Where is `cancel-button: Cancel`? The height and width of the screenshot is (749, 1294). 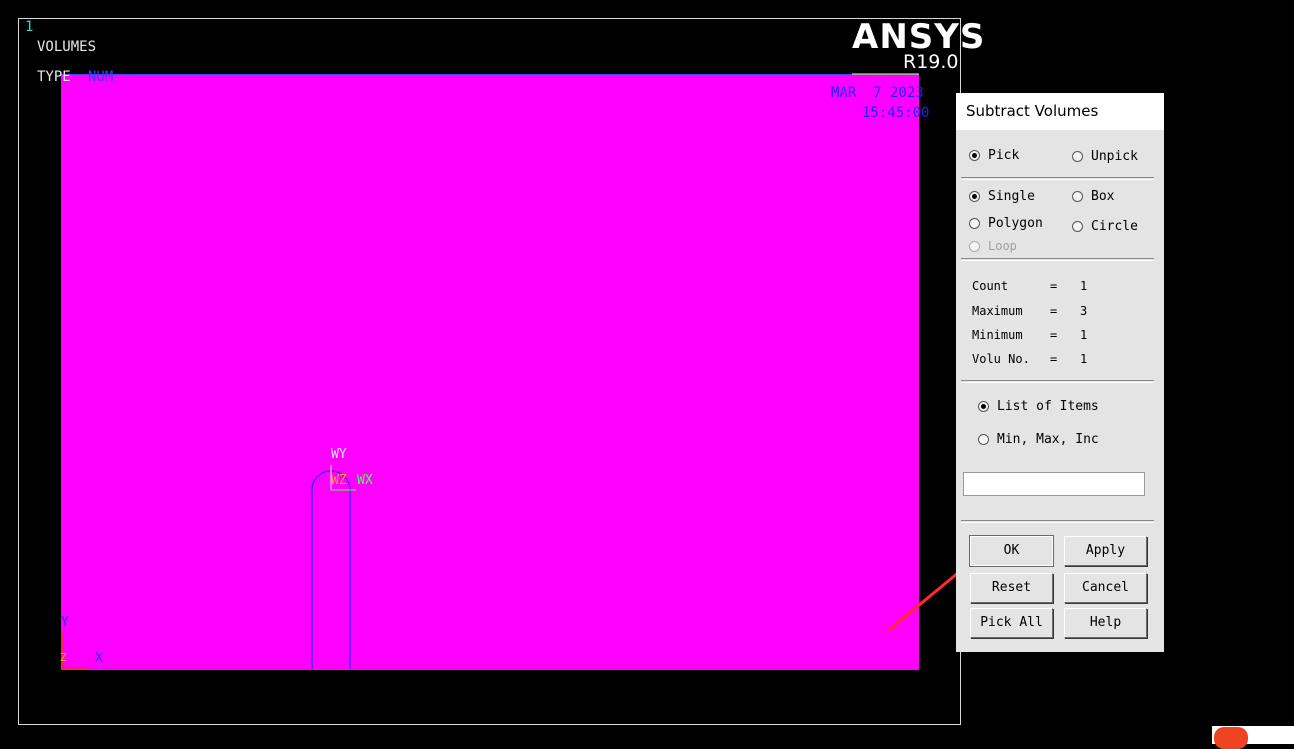 cancel-button: Cancel is located at coordinates (1105, 588).